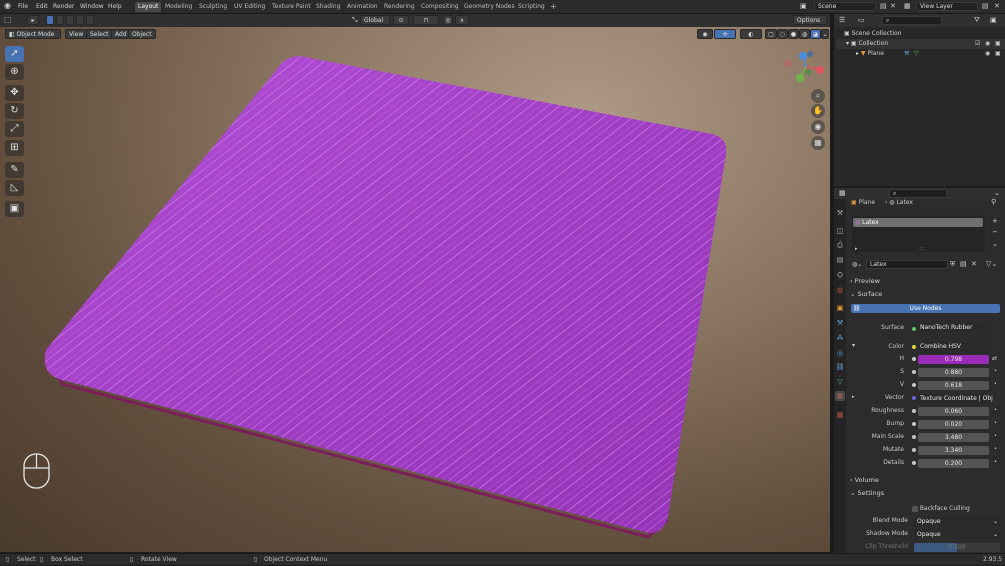 Image resolution: width=1005 pixels, height=566 pixels. Describe the element at coordinates (148, 7) in the screenshot. I see `tab-layout: Layout` at that location.